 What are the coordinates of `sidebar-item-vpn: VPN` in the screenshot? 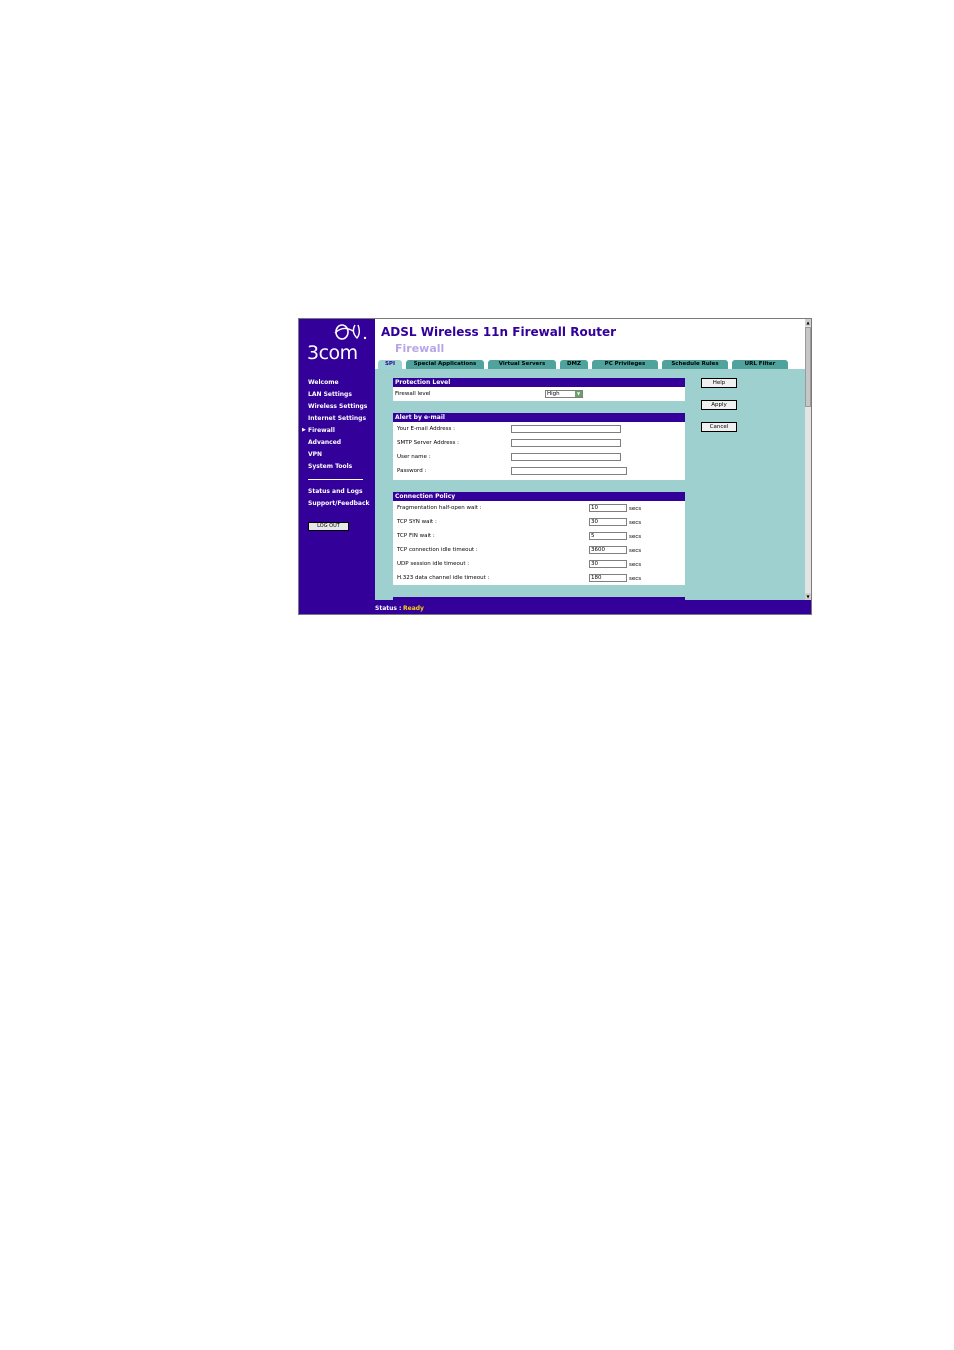 It's located at (315, 455).